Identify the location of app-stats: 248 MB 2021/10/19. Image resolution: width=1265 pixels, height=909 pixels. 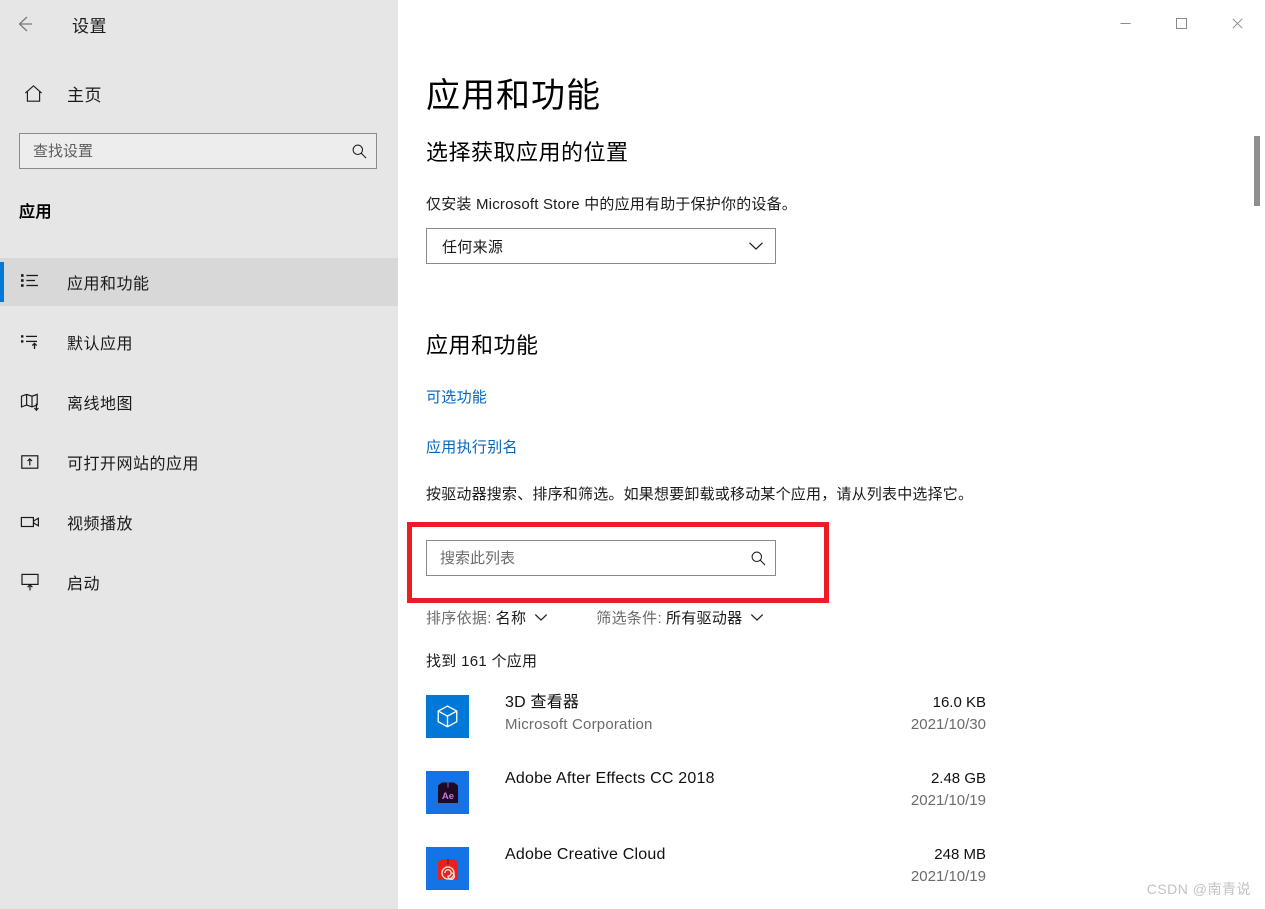
(921, 866).